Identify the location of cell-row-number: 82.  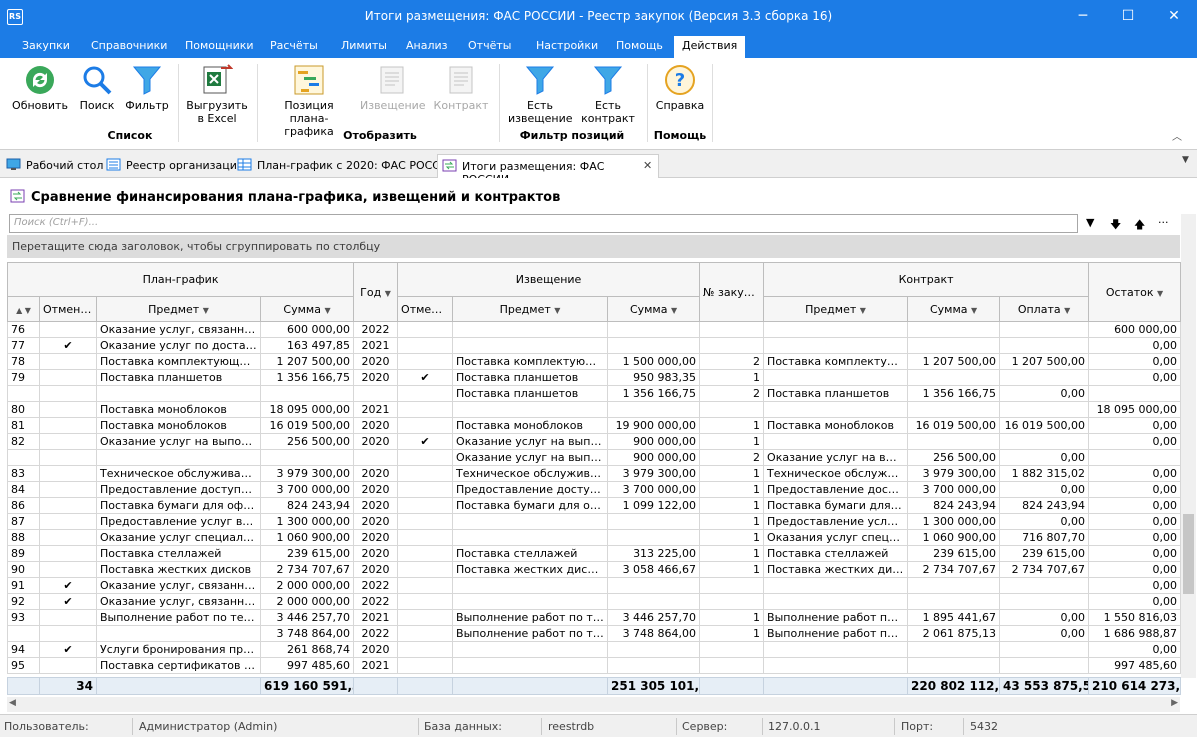
(23, 441).